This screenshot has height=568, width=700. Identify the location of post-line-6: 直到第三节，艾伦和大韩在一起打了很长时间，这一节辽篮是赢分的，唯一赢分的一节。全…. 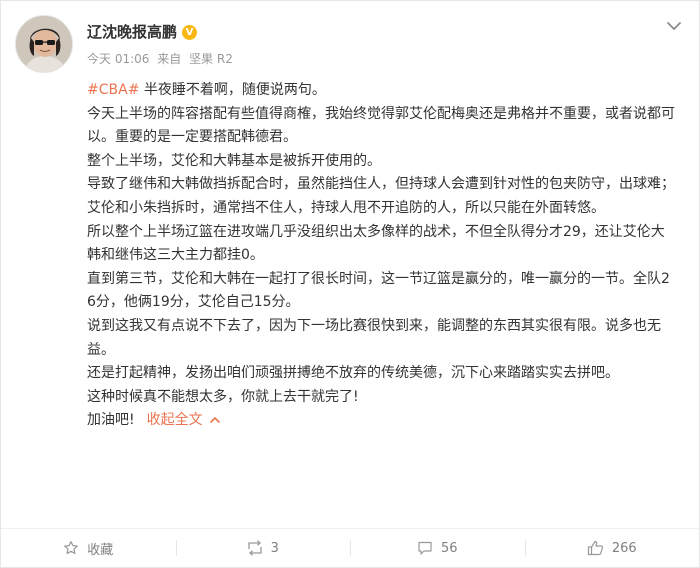
(378, 290).